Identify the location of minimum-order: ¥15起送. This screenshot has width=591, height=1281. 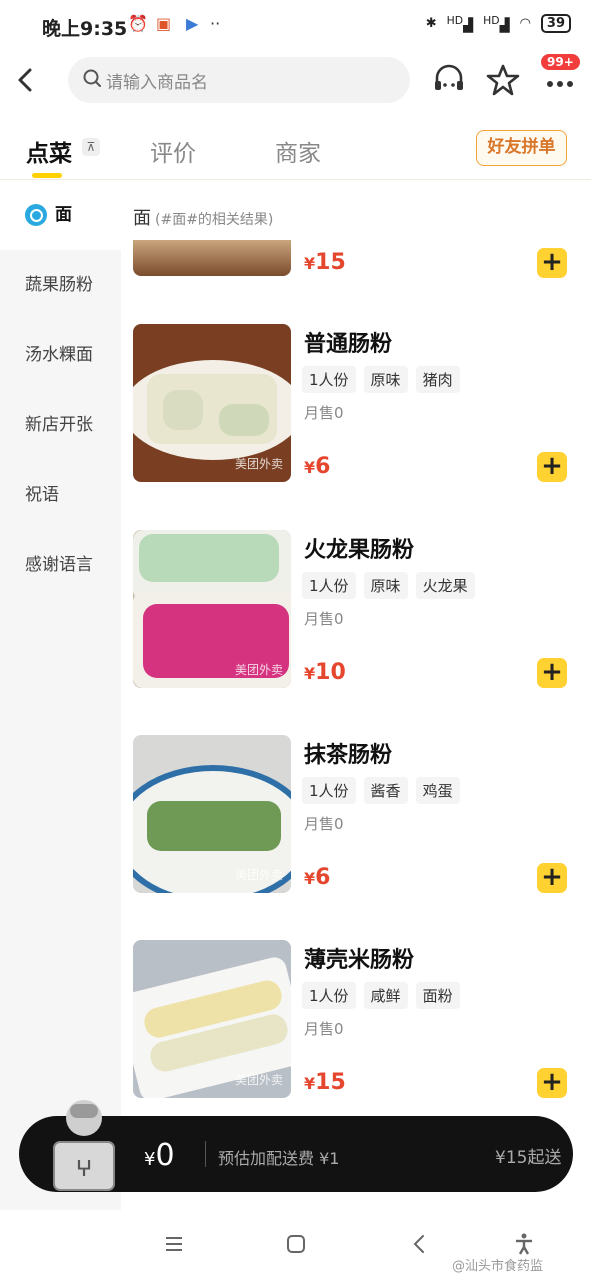
(528, 1158).